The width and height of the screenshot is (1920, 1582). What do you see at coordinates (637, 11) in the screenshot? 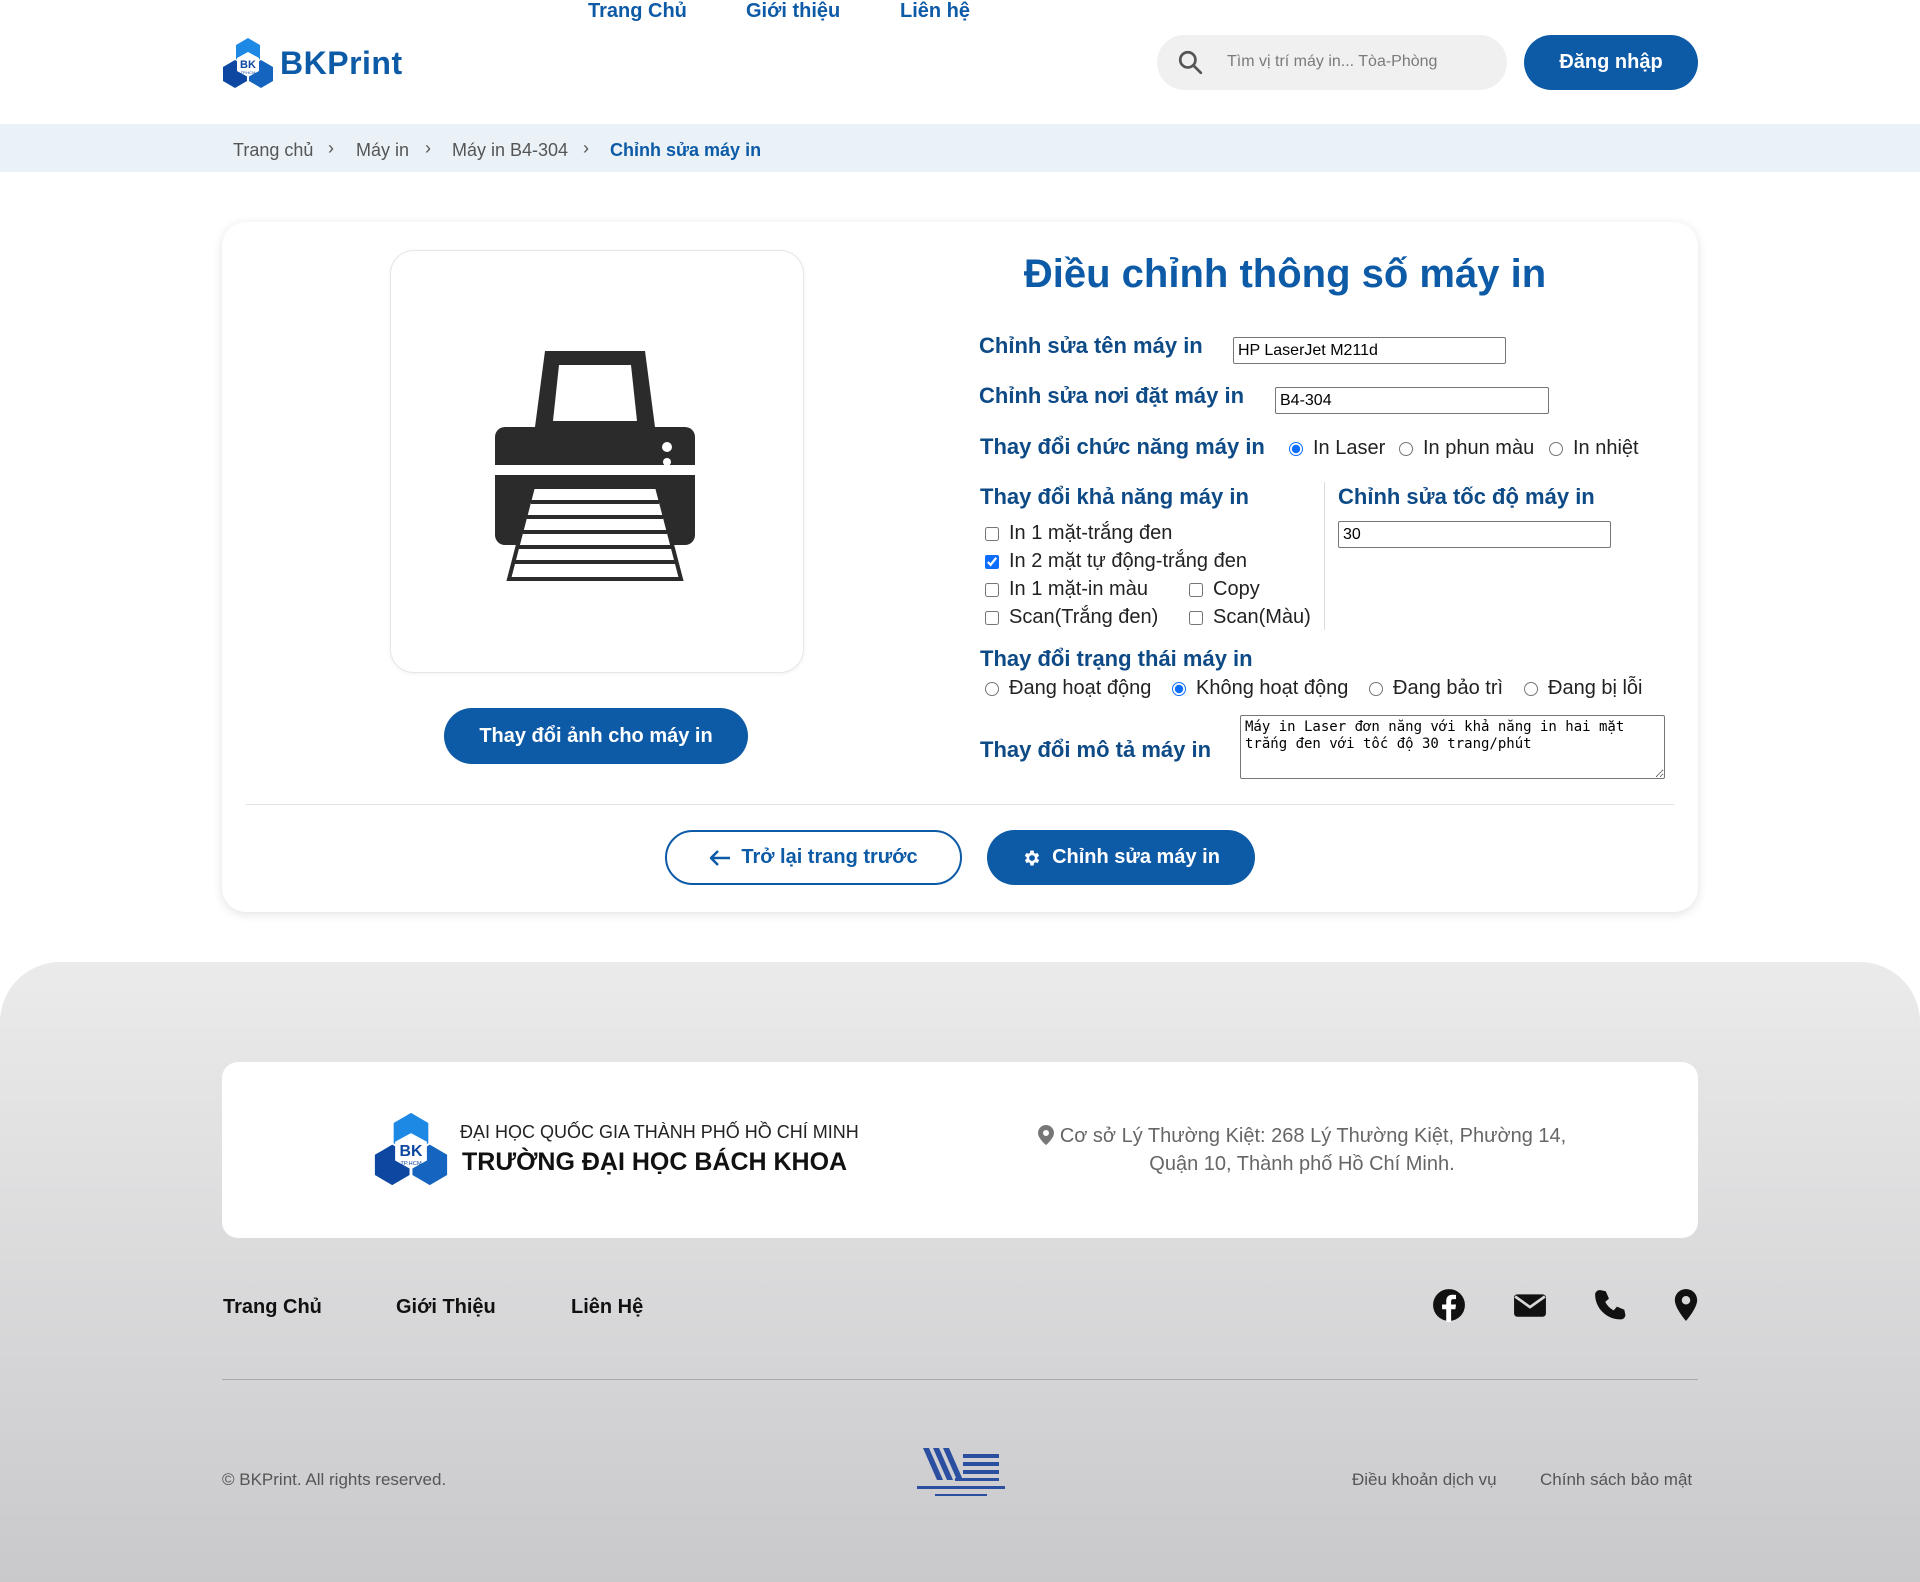
I see `nav-home: Trang Chủ` at bounding box center [637, 11].